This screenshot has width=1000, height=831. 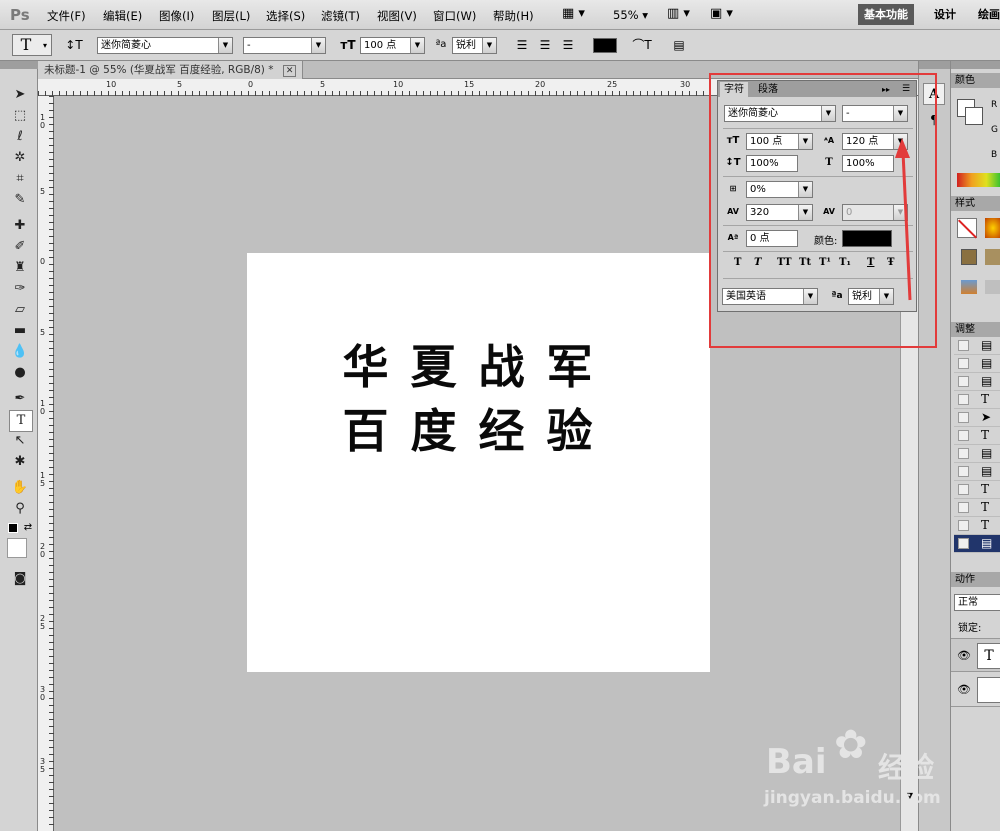 I want to click on font-style-select: - ▼, so click(x=284, y=45).